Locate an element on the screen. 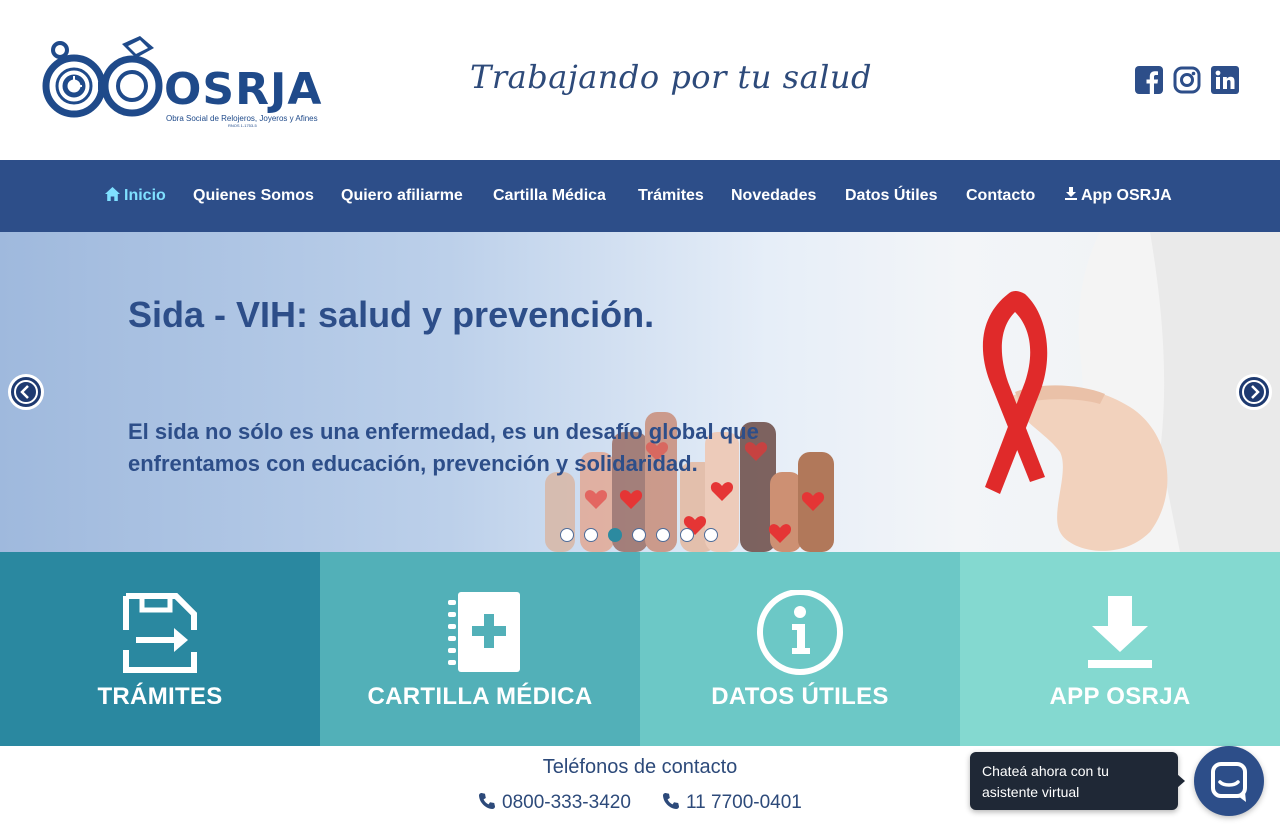  watch-rings-logo-icon is located at coordinates (102, 77).